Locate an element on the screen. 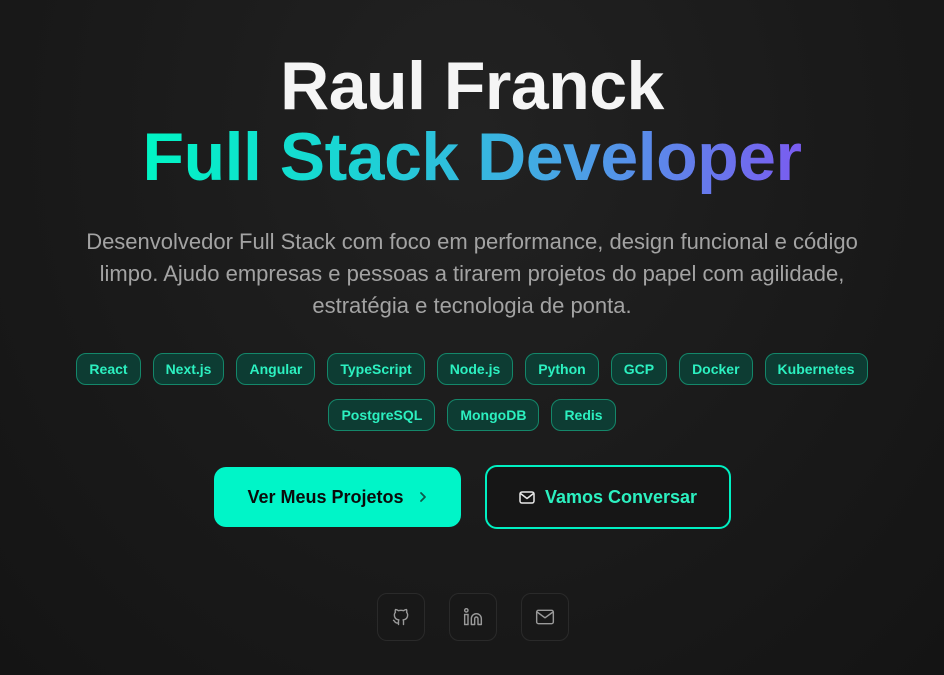 Image resolution: width=944 pixels, height=675 pixels. tech-tag: Docker is located at coordinates (716, 369).